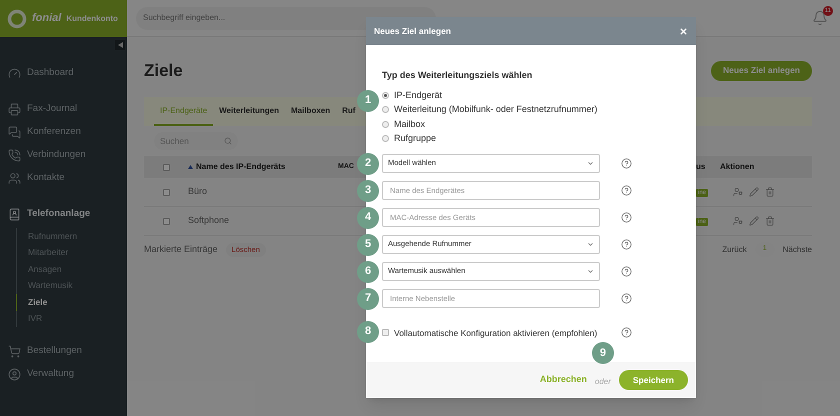 Image resolution: width=840 pixels, height=416 pixels. Describe the element at coordinates (14, 214) in the screenshot. I see `address-book-icon` at that location.